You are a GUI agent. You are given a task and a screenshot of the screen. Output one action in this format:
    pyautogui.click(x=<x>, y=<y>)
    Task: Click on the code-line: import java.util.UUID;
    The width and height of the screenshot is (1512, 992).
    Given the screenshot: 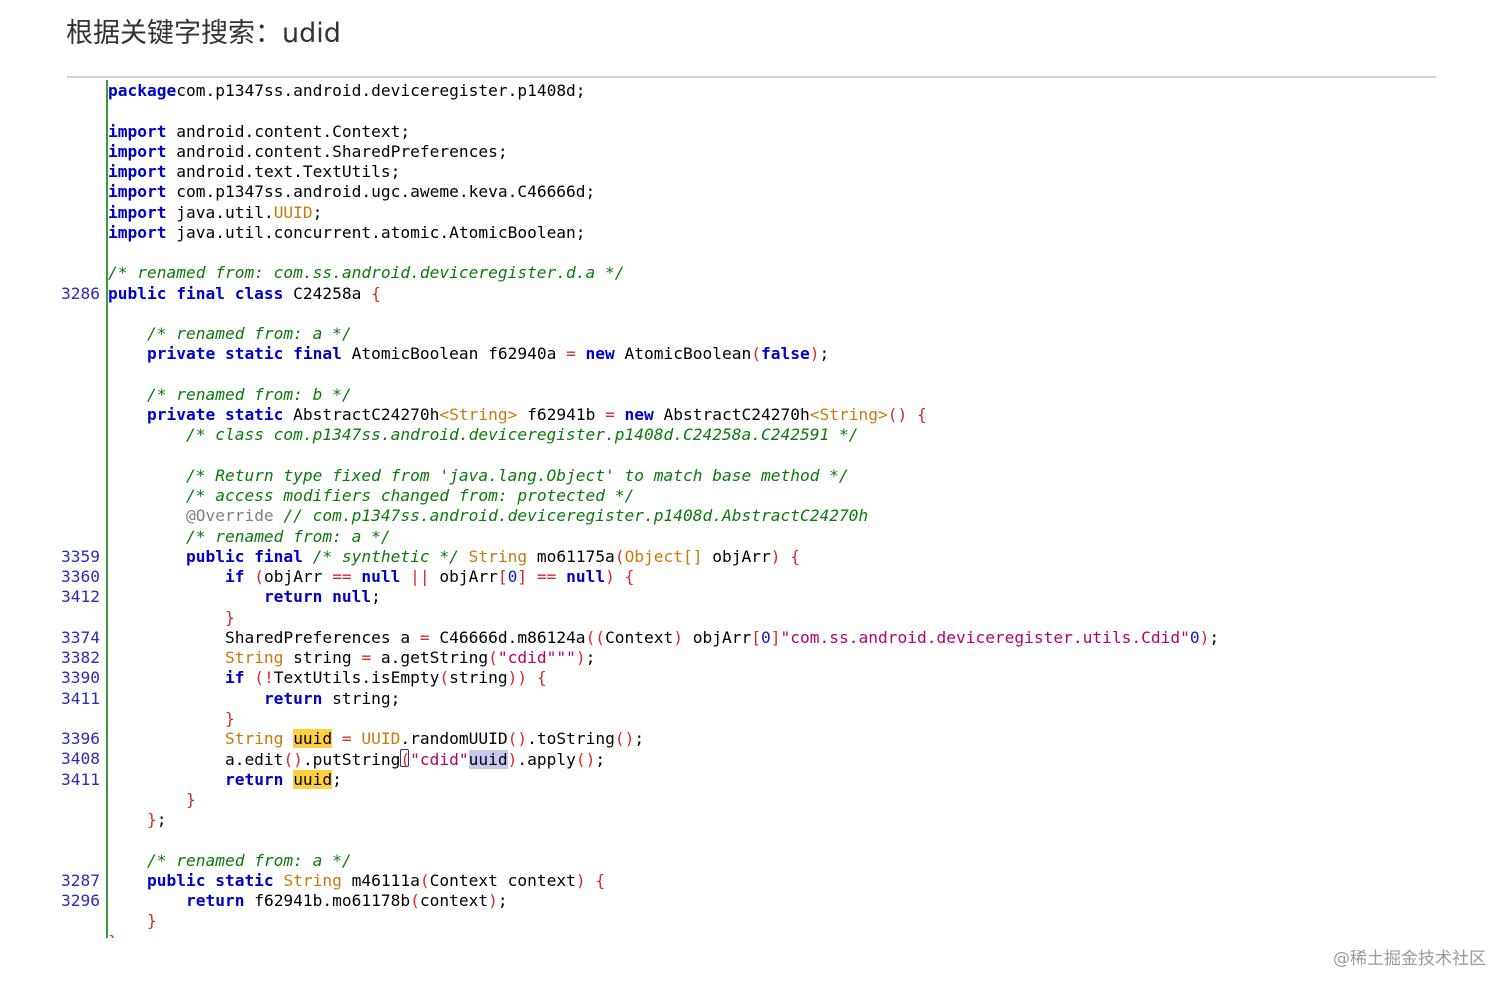 What is the action you would take?
    pyautogui.click(x=756, y=213)
    